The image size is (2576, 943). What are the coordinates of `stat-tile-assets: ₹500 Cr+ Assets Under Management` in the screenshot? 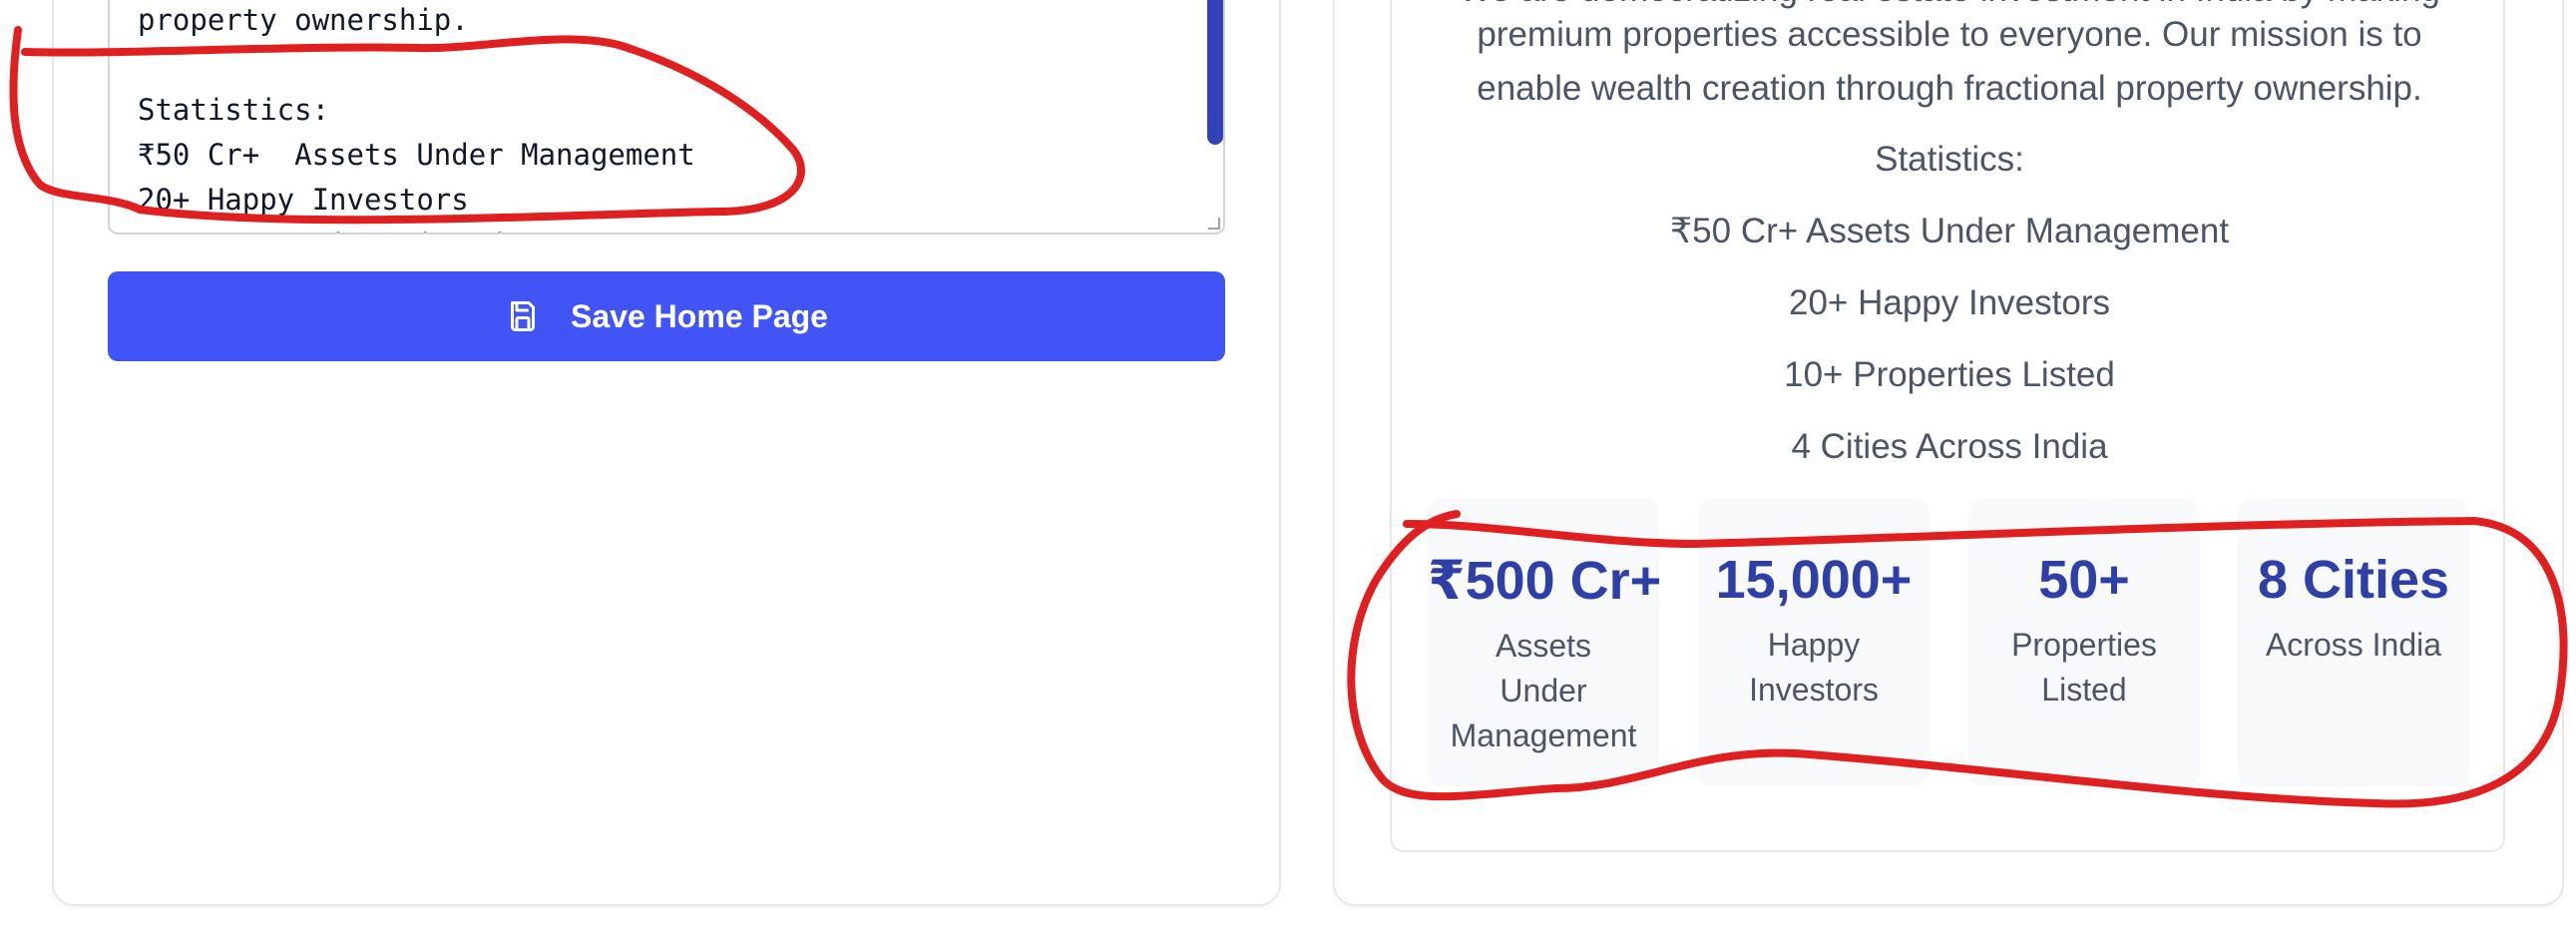 It's located at (1545, 642).